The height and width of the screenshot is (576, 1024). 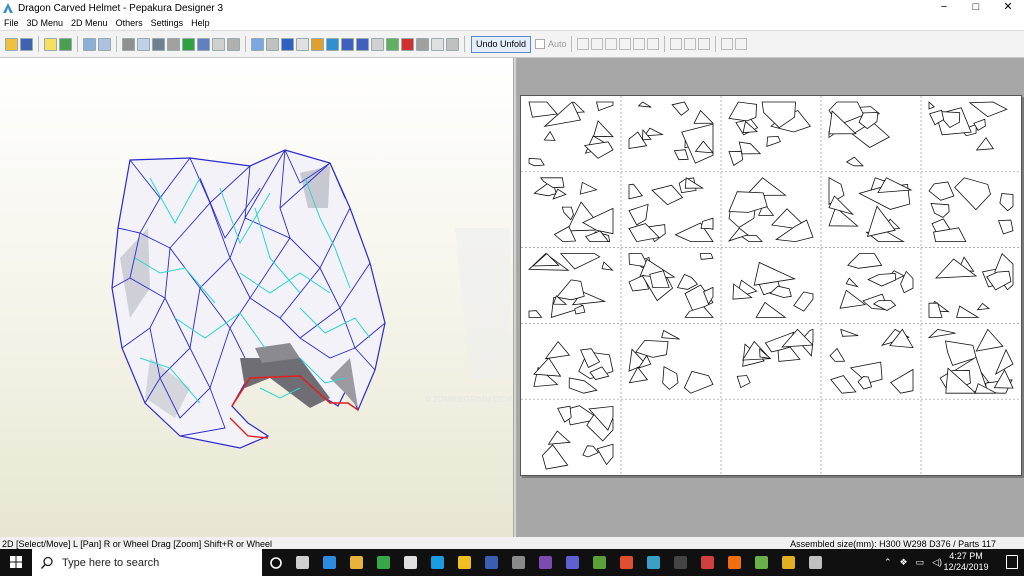 I want to click on flip-horizontal-icon, so click(x=703, y=44).